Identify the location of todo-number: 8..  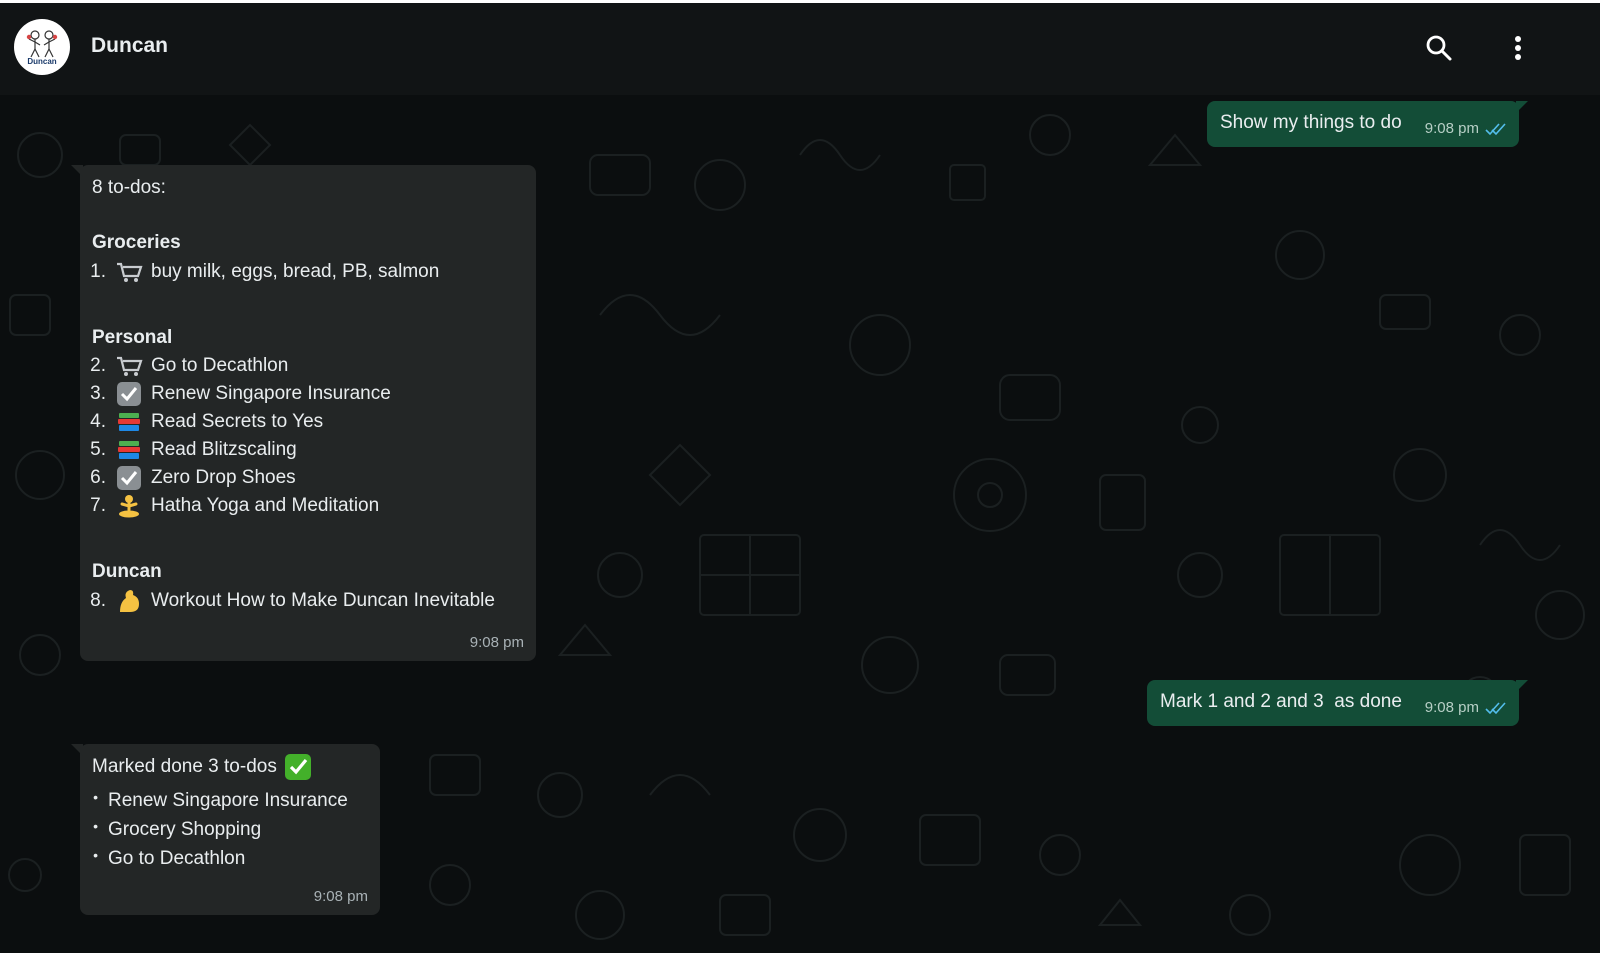
(98, 600).